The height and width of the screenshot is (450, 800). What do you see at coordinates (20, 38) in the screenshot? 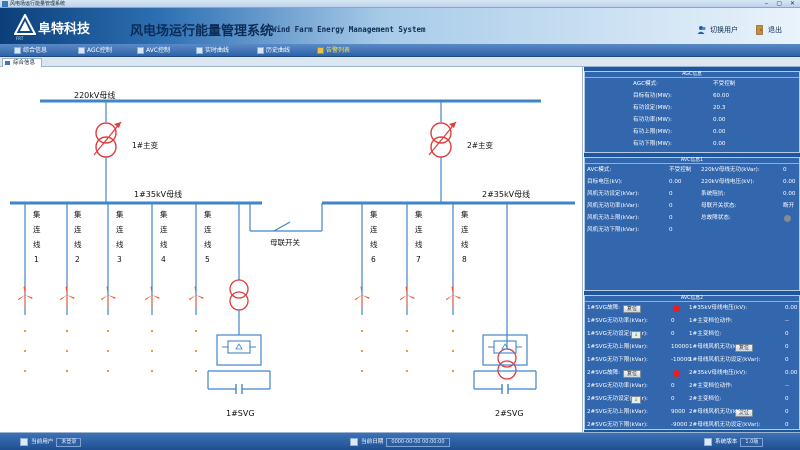
I see `company-logo-sub: FRT` at bounding box center [20, 38].